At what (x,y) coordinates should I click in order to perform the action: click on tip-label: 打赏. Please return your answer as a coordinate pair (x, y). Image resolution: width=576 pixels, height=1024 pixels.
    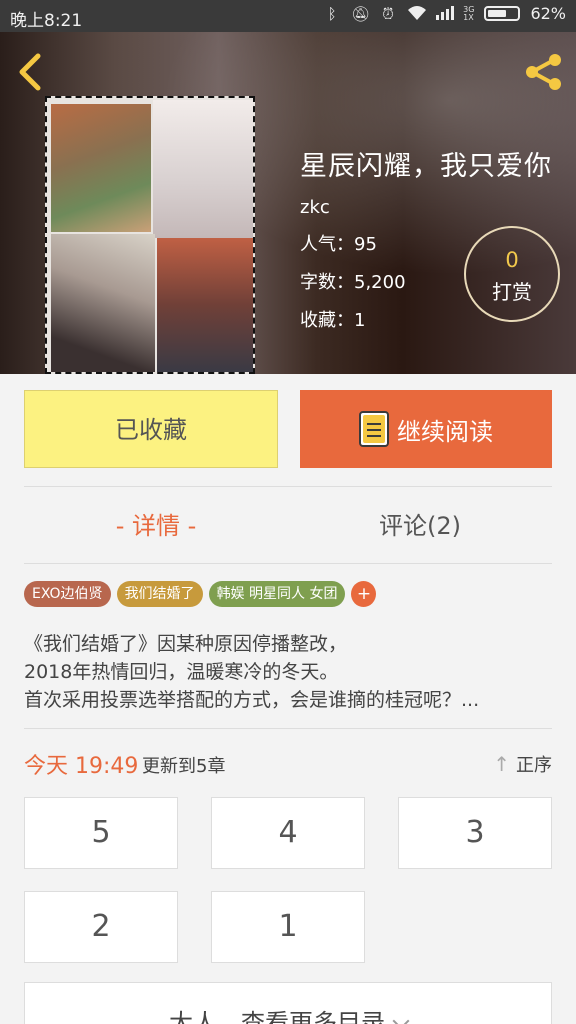
    Looking at the image, I should click on (512, 292).